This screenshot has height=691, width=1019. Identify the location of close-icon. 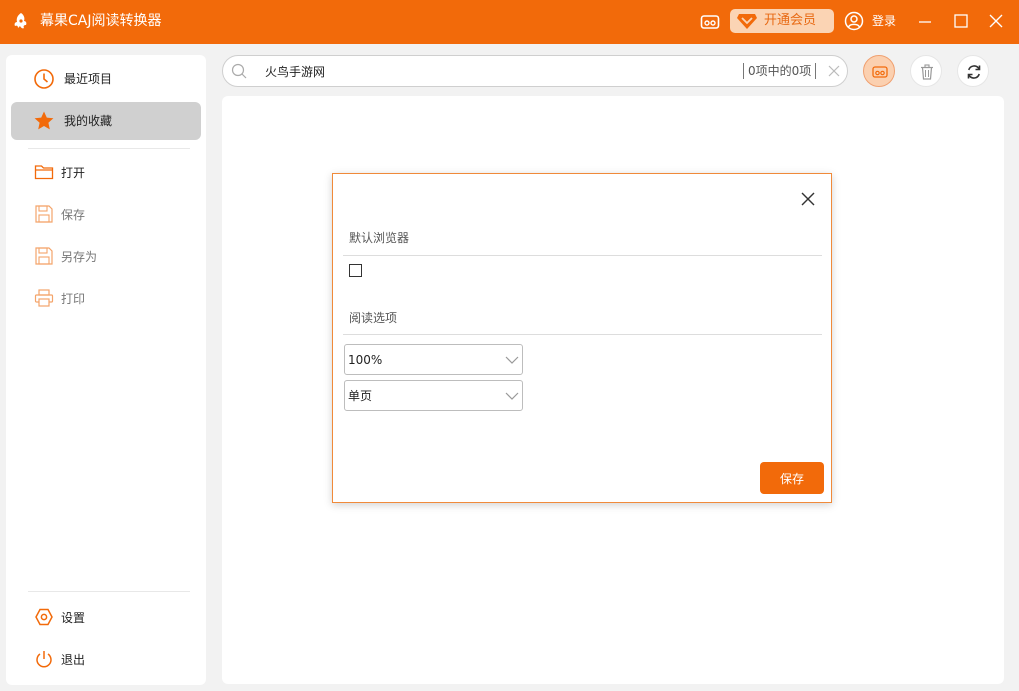
(996, 21).